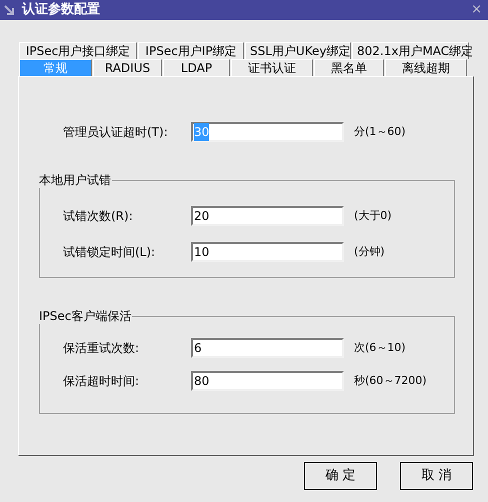 The height and width of the screenshot is (502, 488). I want to click on dialog-button: 取 消, so click(436, 476).